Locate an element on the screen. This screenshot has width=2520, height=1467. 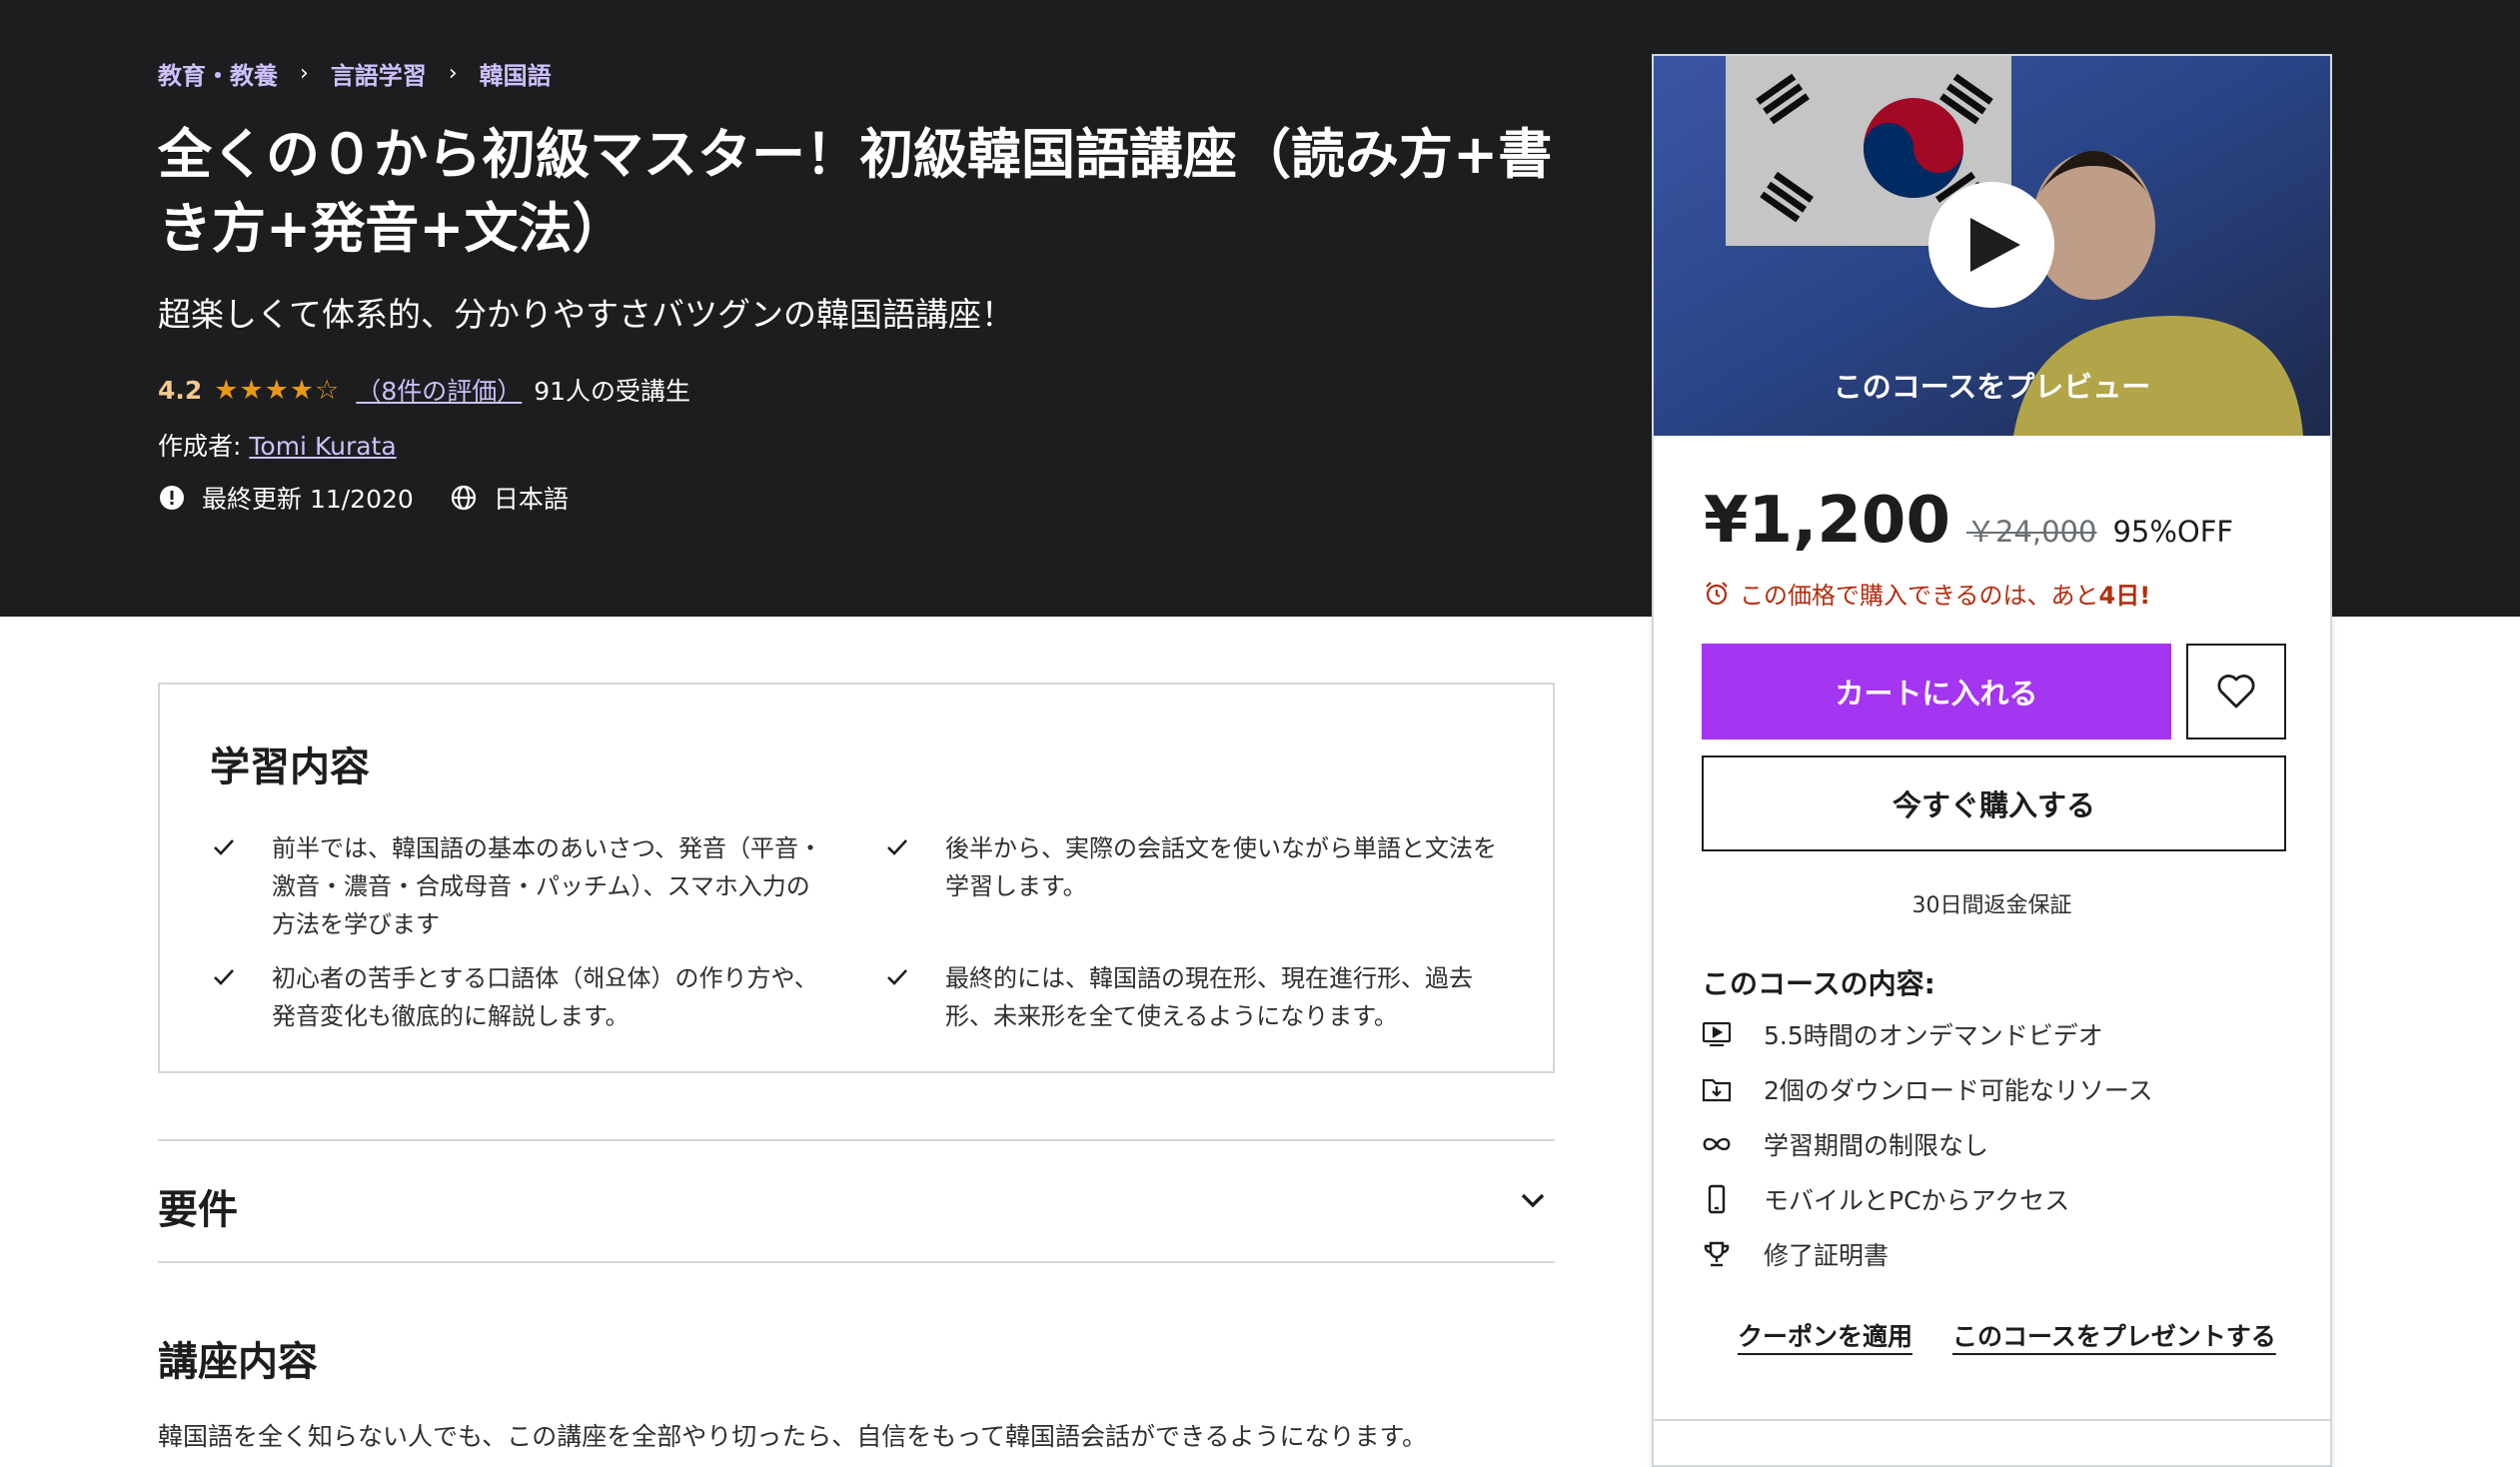
last-updated: 最終更新 11/2020 is located at coordinates (308, 499).